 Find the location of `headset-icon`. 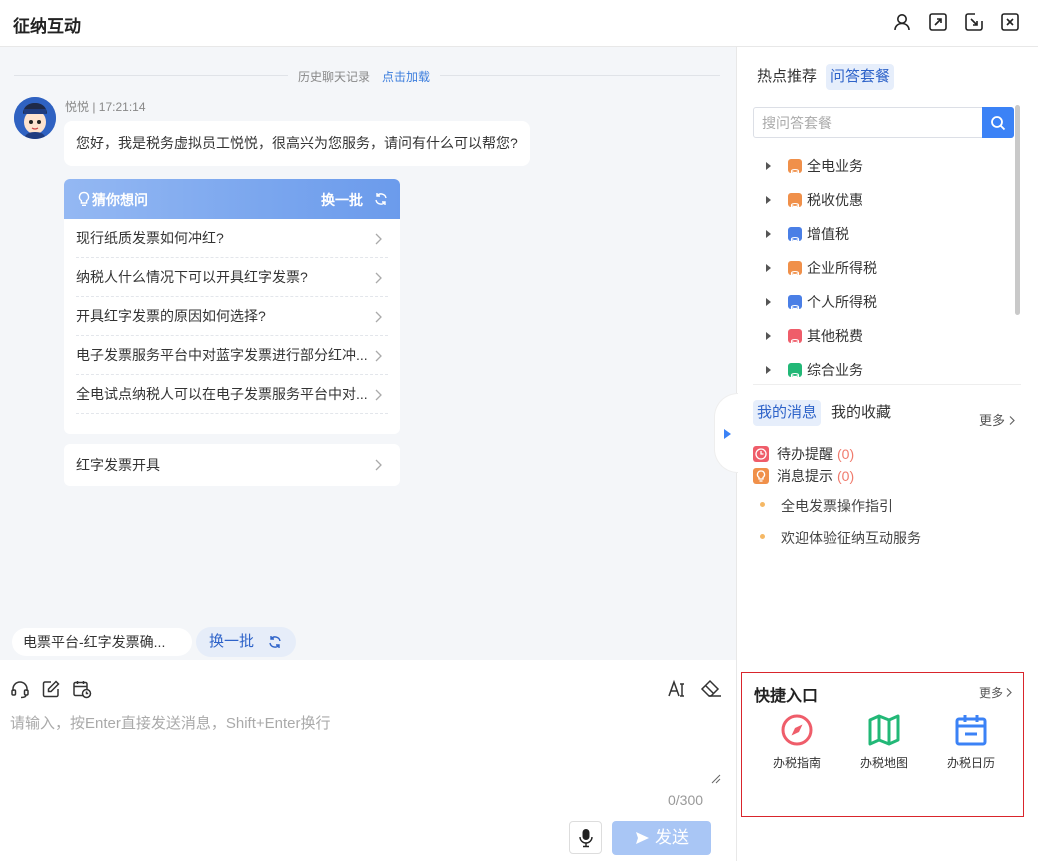

headset-icon is located at coordinates (20, 689).